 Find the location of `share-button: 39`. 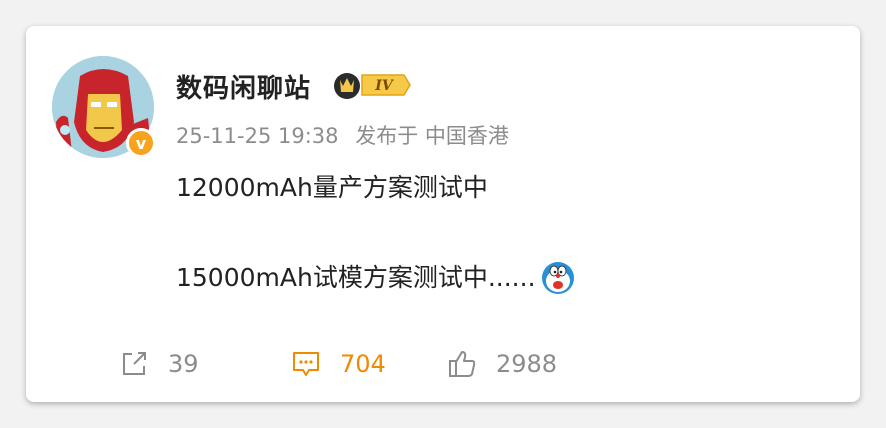

share-button: 39 is located at coordinates (158, 364).